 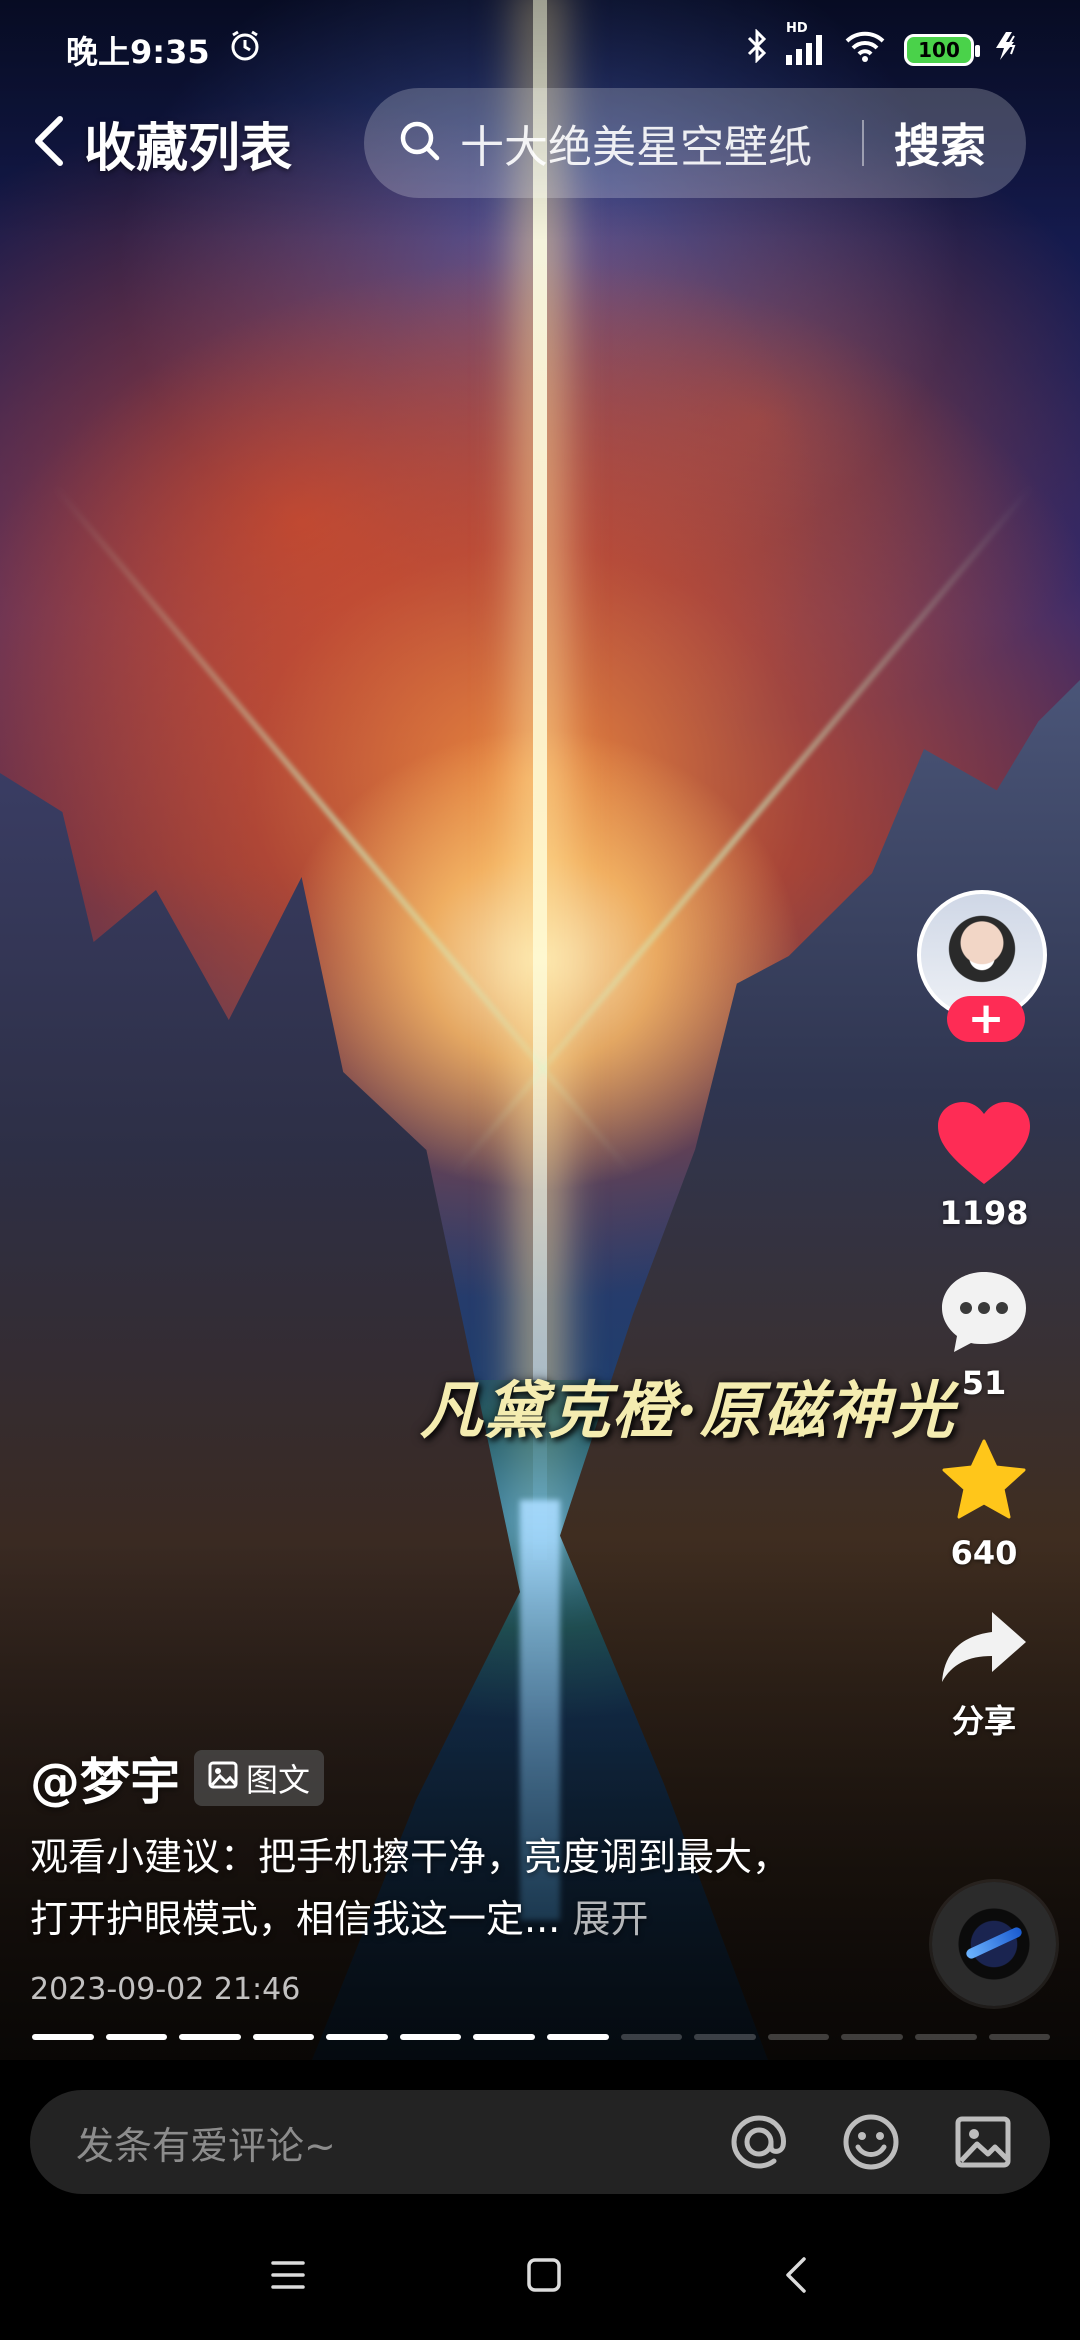 I want to click on comment-area: 发条有爱评论~, so click(x=540, y=2135).